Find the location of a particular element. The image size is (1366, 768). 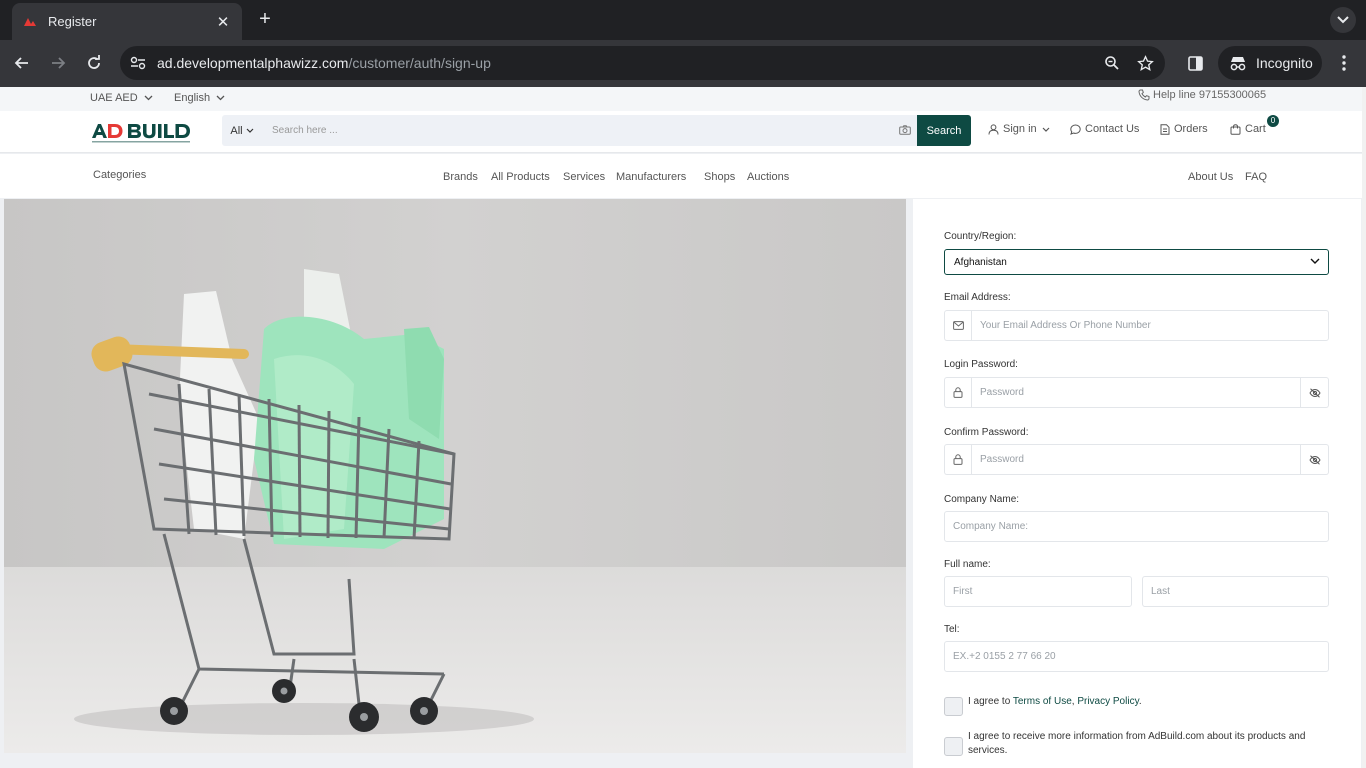

incognito-indicator: Incognito is located at coordinates (1270, 63).